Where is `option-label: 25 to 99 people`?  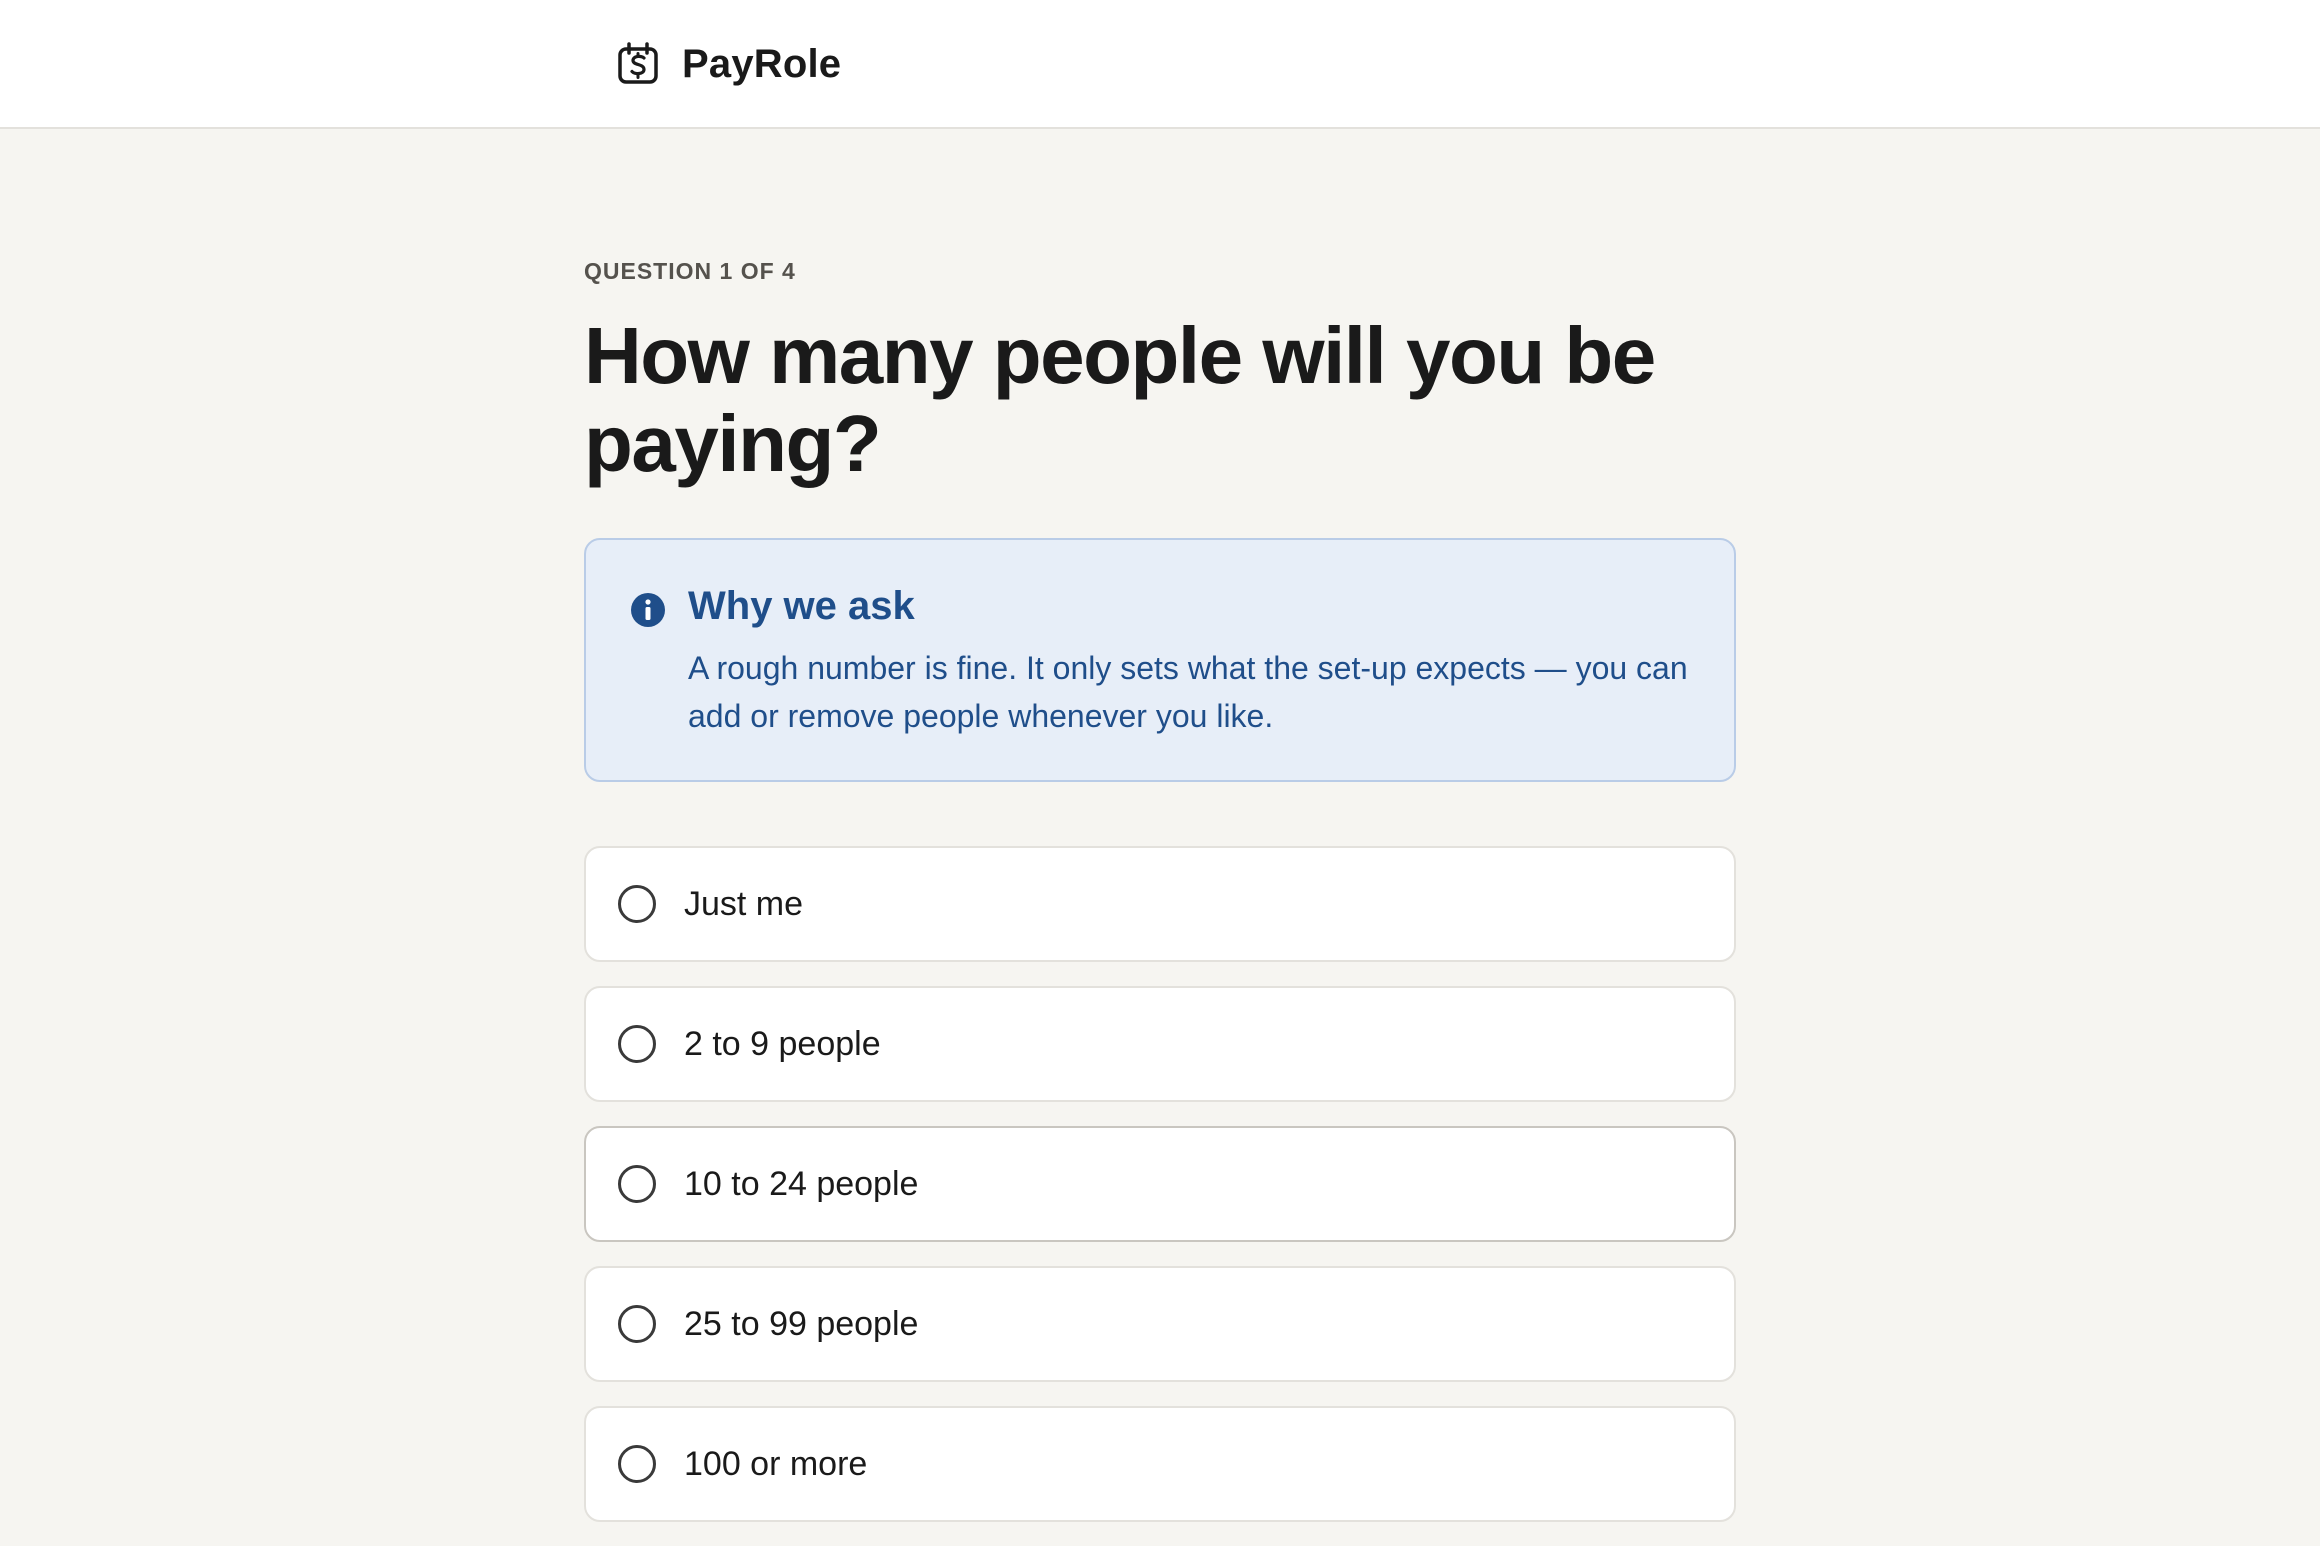
option-label: 25 to 99 people is located at coordinates (801, 1324).